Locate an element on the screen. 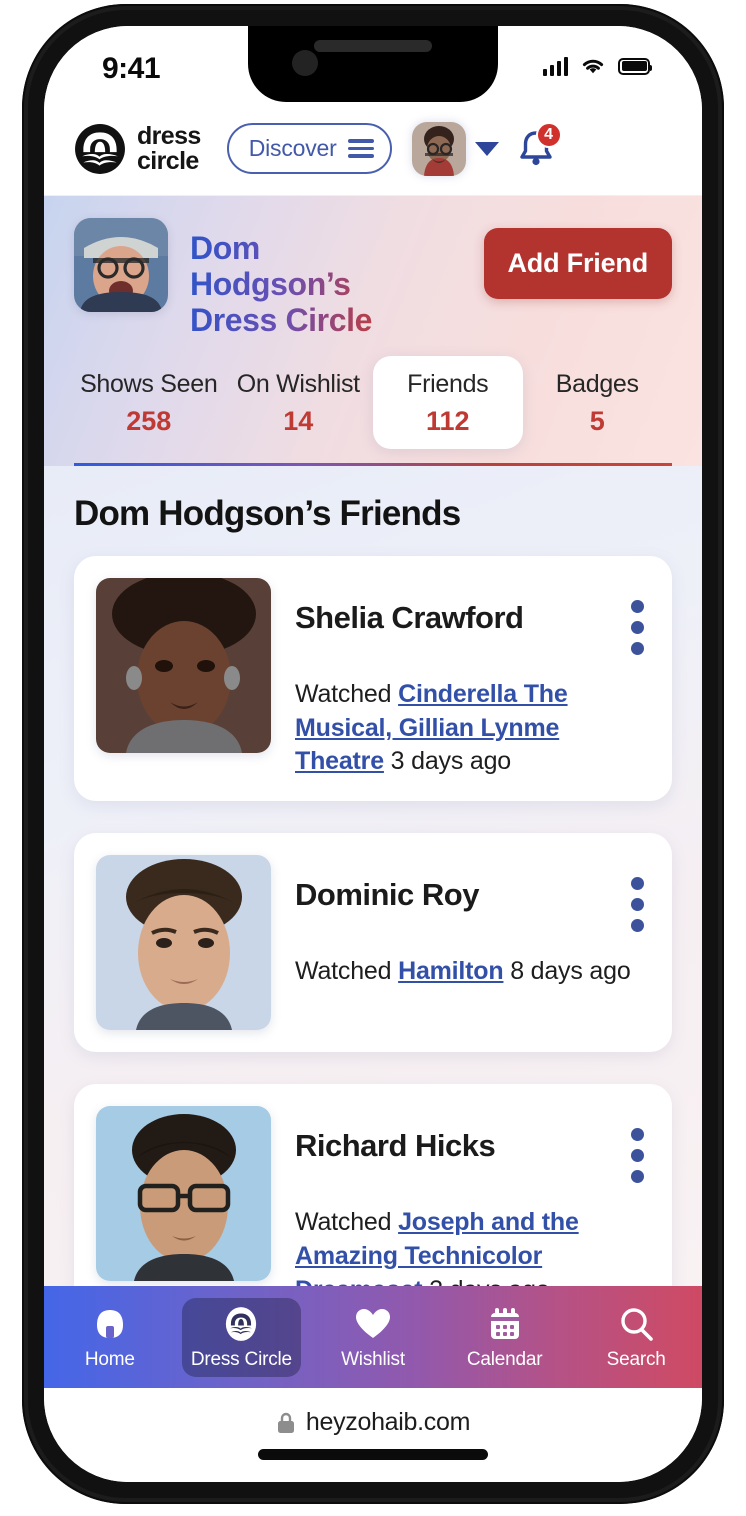 The height and width of the screenshot is (1516, 746). browser-url-bar: heyzohaib.com is located at coordinates (373, 1435).